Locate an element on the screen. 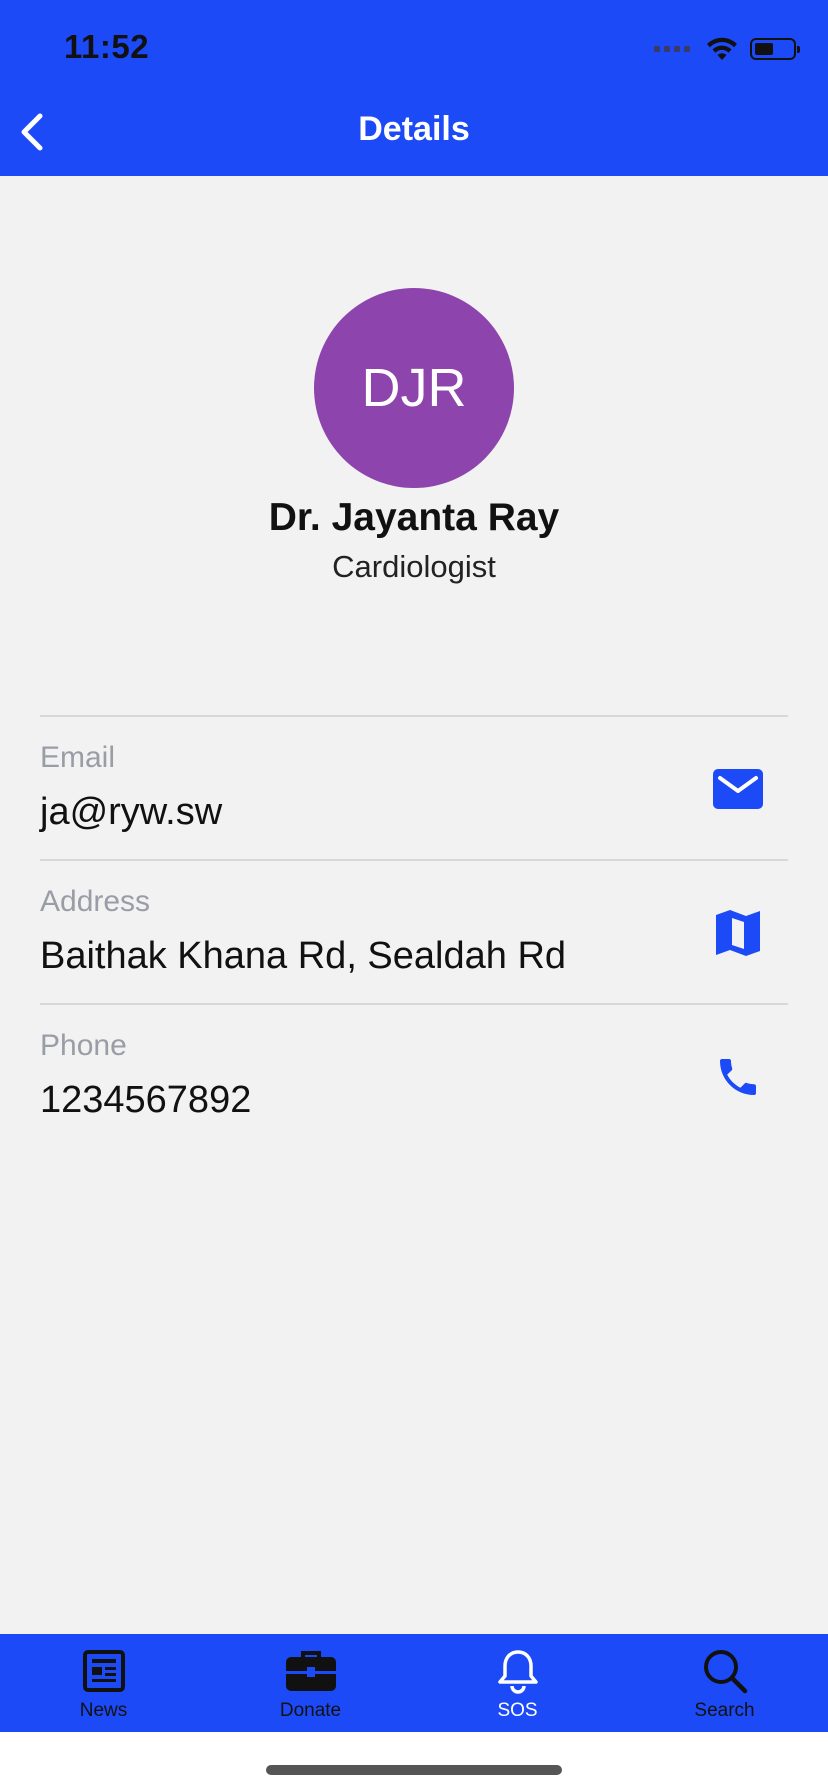 The width and height of the screenshot is (828, 1792). profile-name: Dr. Jayanta Ray is located at coordinates (414, 517).